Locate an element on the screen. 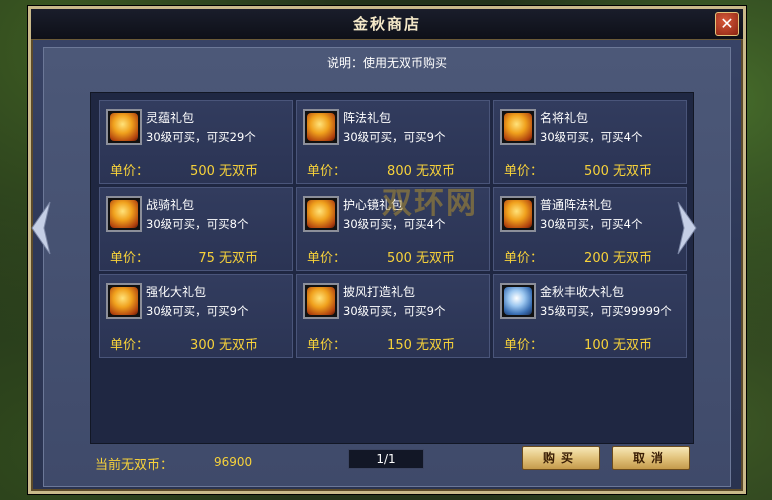  item-name: 名将礼包 is located at coordinates (564, 118).